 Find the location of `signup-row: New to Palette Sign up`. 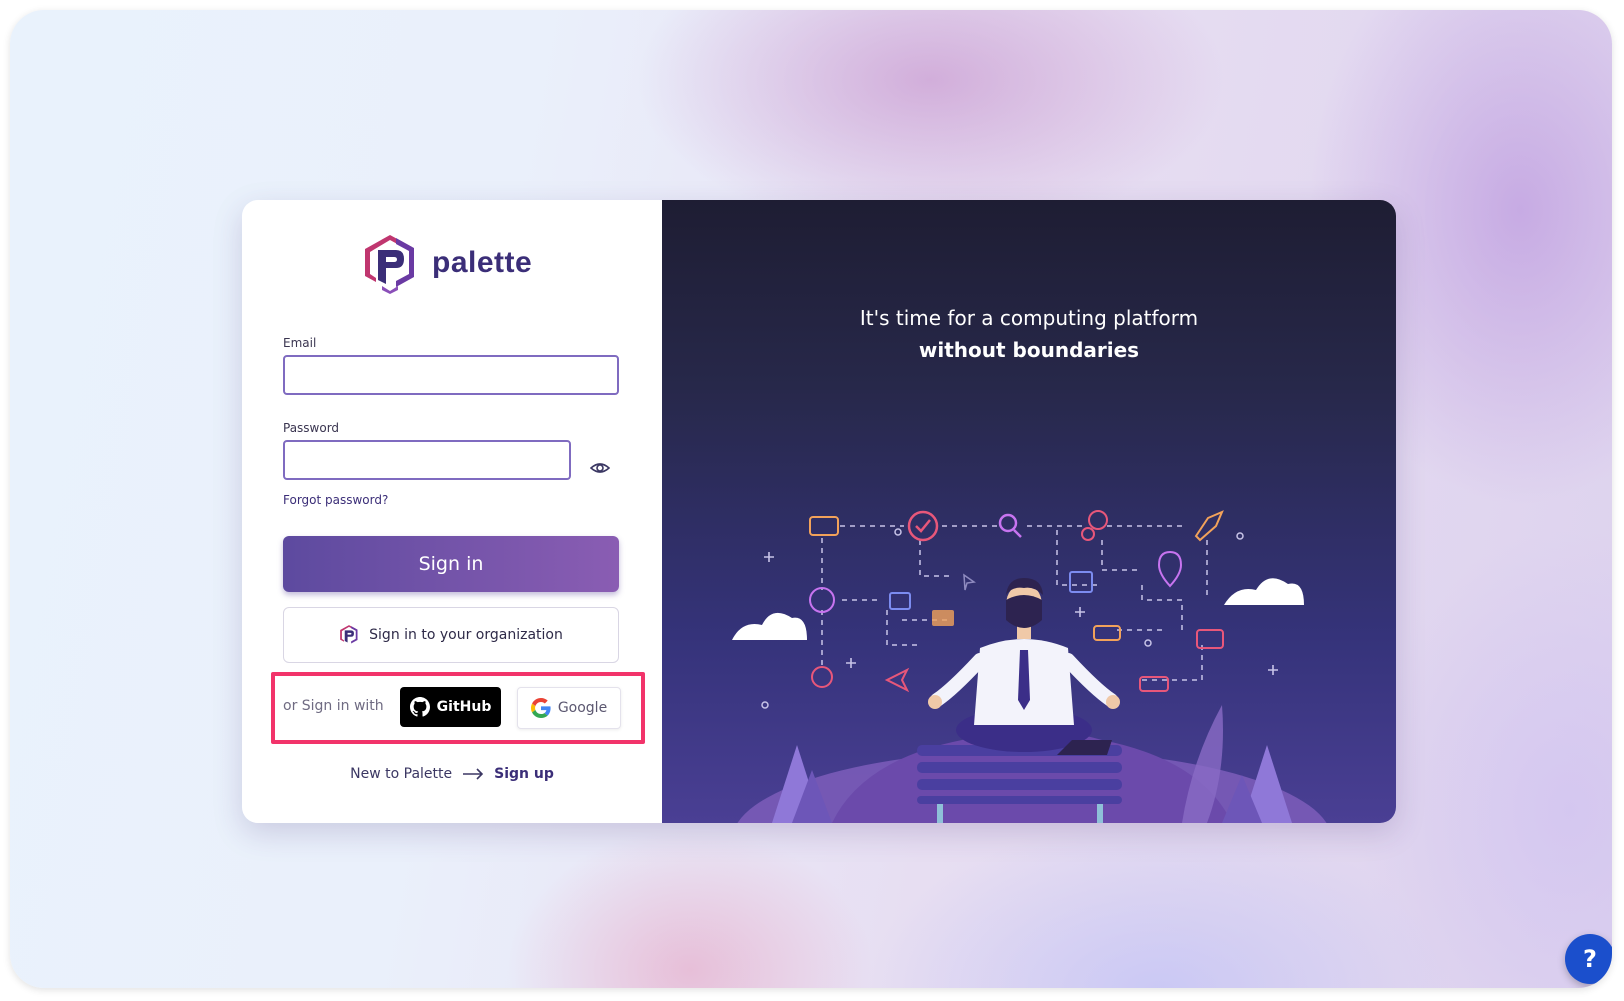

signup-row: New to Palette Sign up is located at coordinates (452, 774).